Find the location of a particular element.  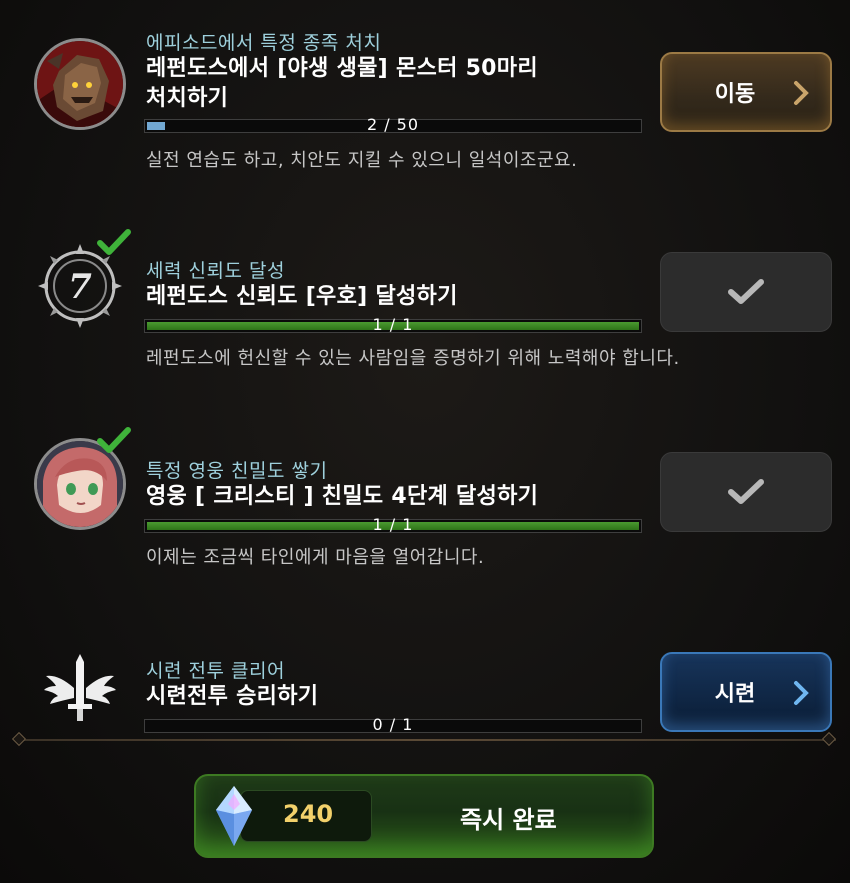

quest-category: 시련 전투 클리어 is located at coordinates (215, 671).